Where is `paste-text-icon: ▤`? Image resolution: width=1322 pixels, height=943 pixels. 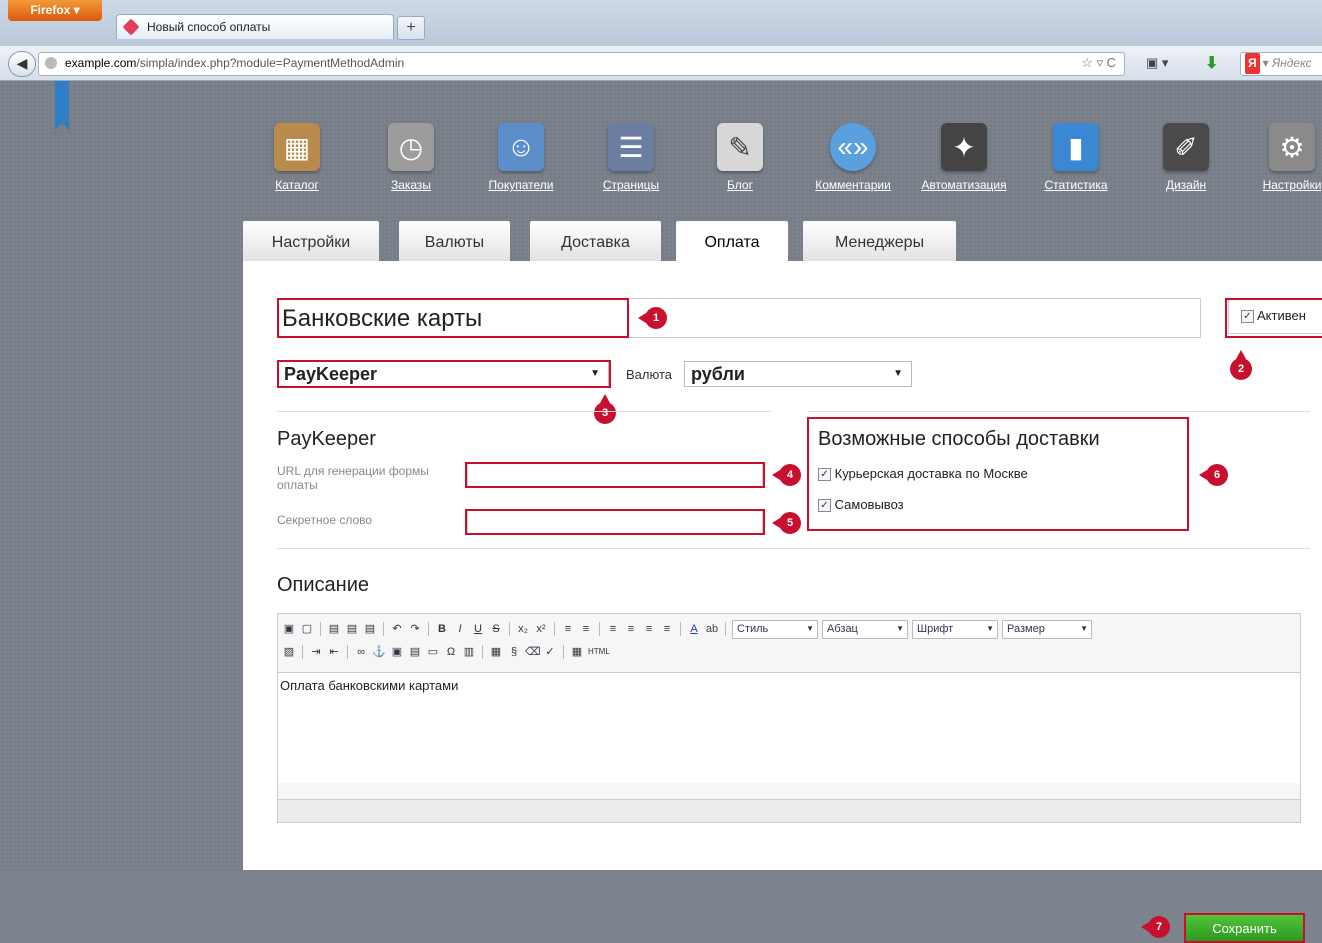
paste-text-icon: ▤ is located at coordinates (352, 629).